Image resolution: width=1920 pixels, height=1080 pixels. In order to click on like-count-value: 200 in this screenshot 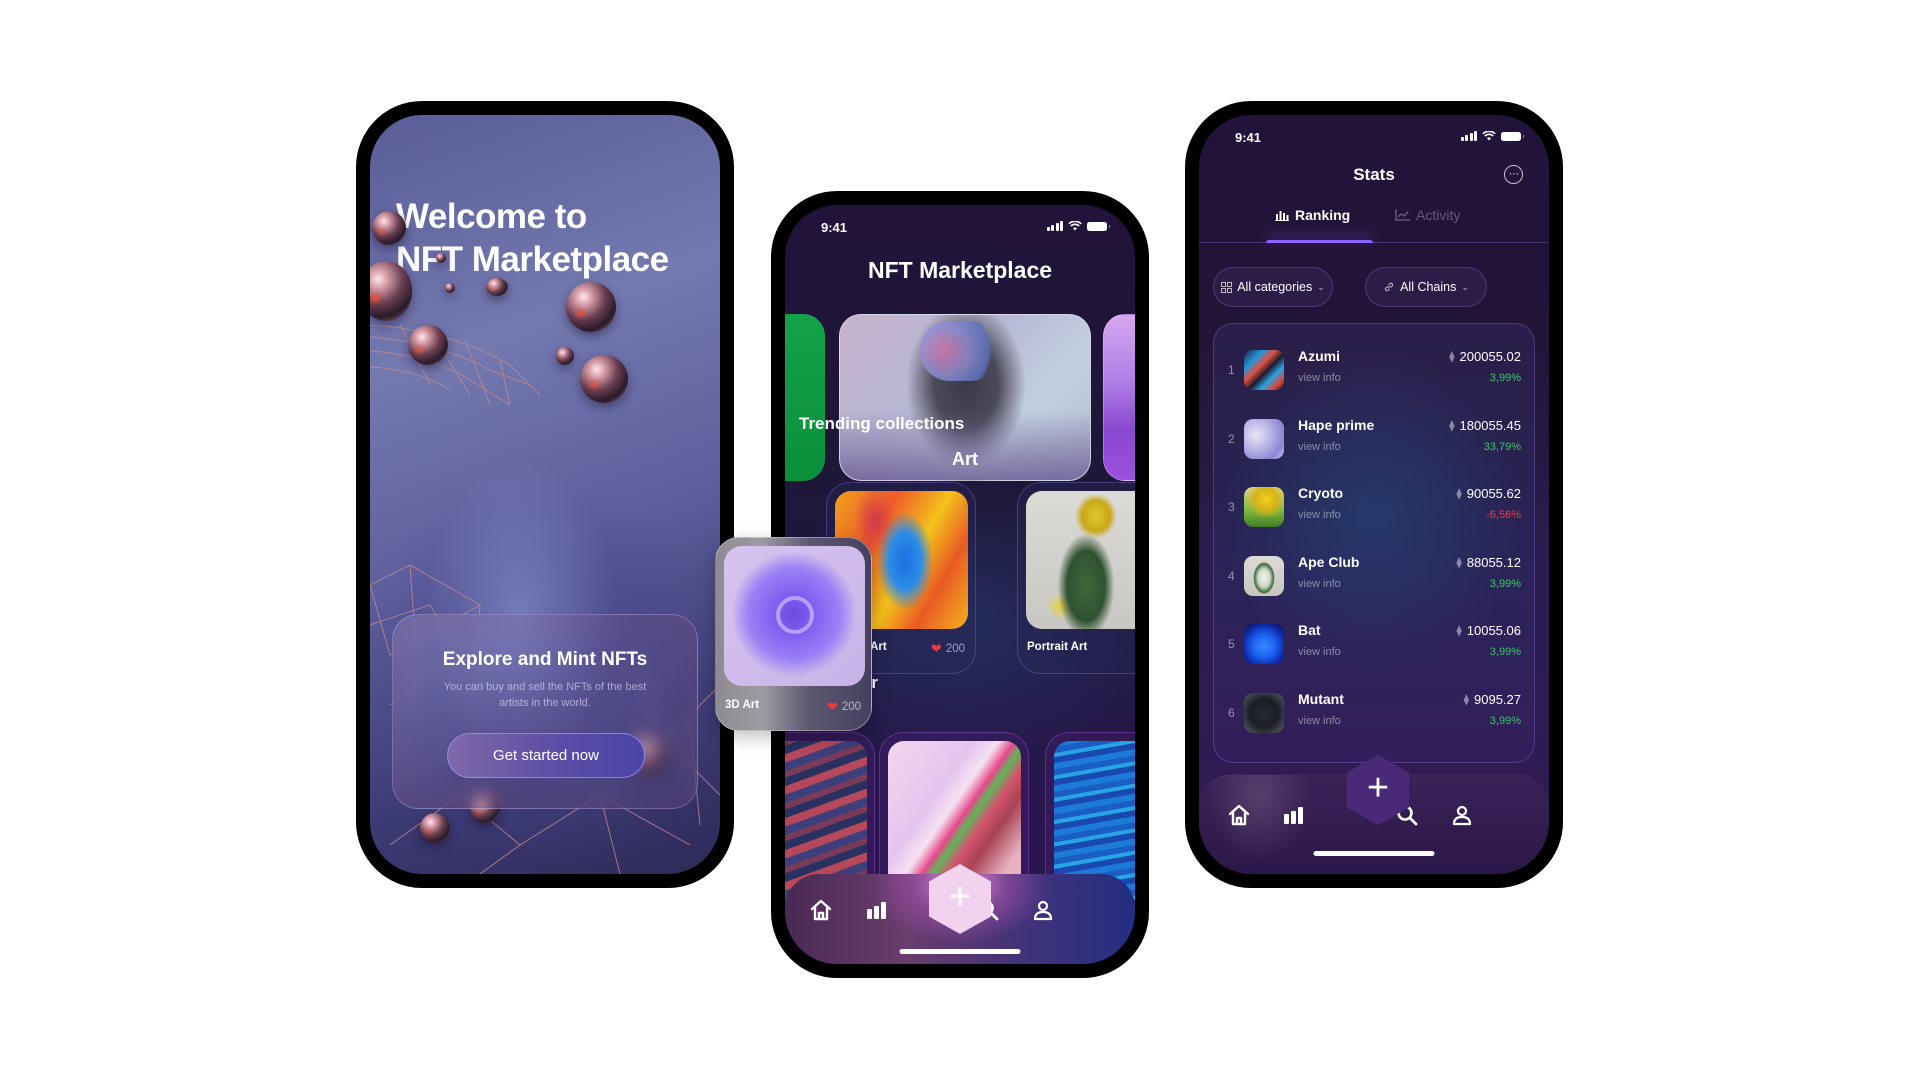, I will do `click(955, 649)`.